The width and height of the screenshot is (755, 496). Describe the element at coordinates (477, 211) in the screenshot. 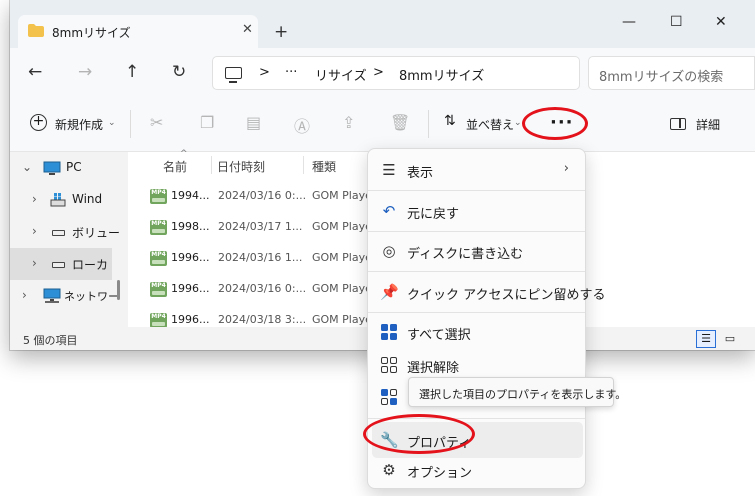

I see `menu-item-undo: ↶ 元に戻す` at that location.